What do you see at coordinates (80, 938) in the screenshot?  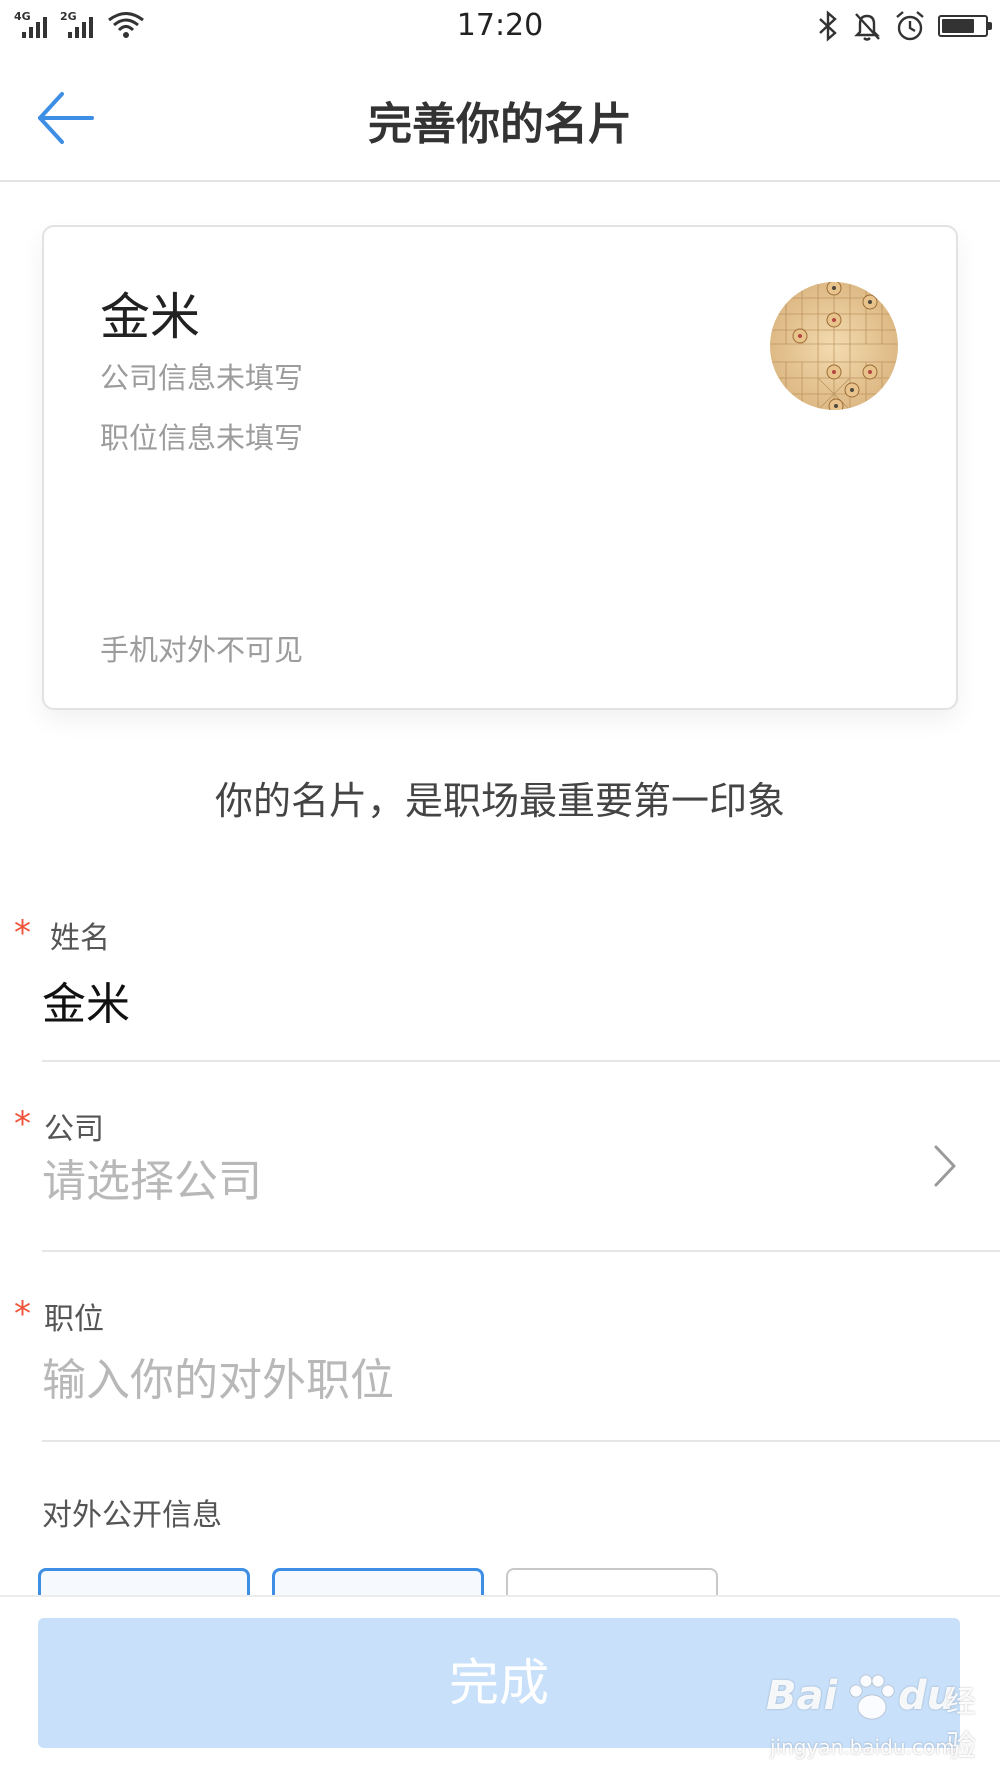 I see `name-label: 姓名` at bounding box center [80, 938].